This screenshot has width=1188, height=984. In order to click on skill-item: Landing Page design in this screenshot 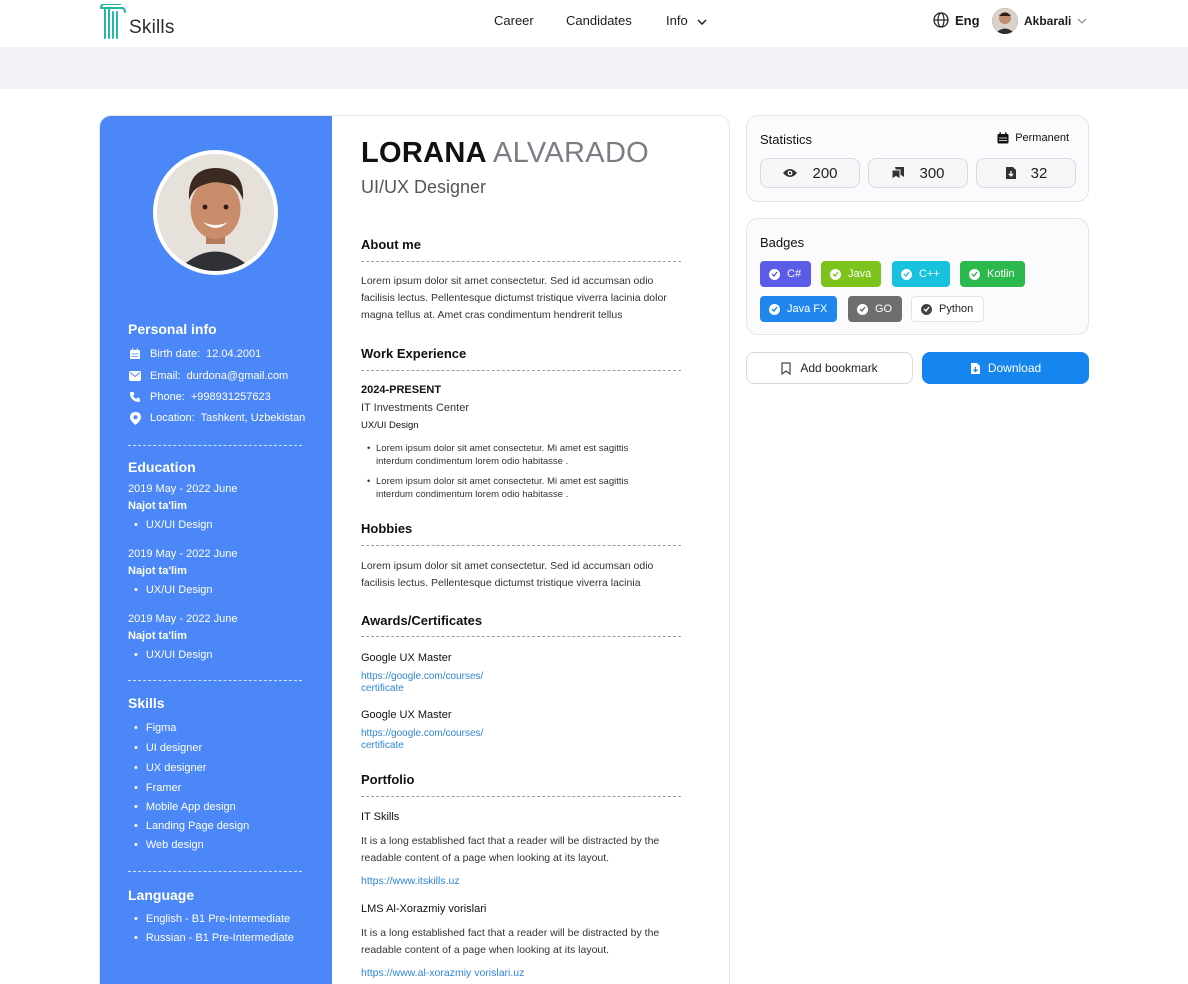, I will do `click(191, 826)`.